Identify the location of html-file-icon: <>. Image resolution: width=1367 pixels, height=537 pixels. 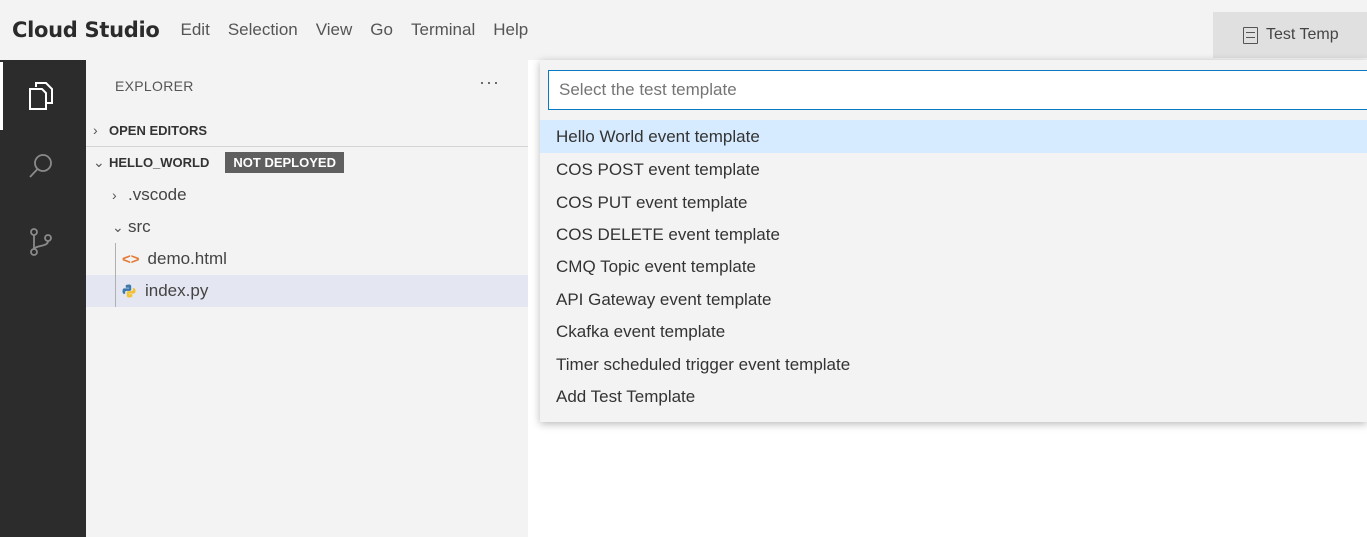
(131, 259).